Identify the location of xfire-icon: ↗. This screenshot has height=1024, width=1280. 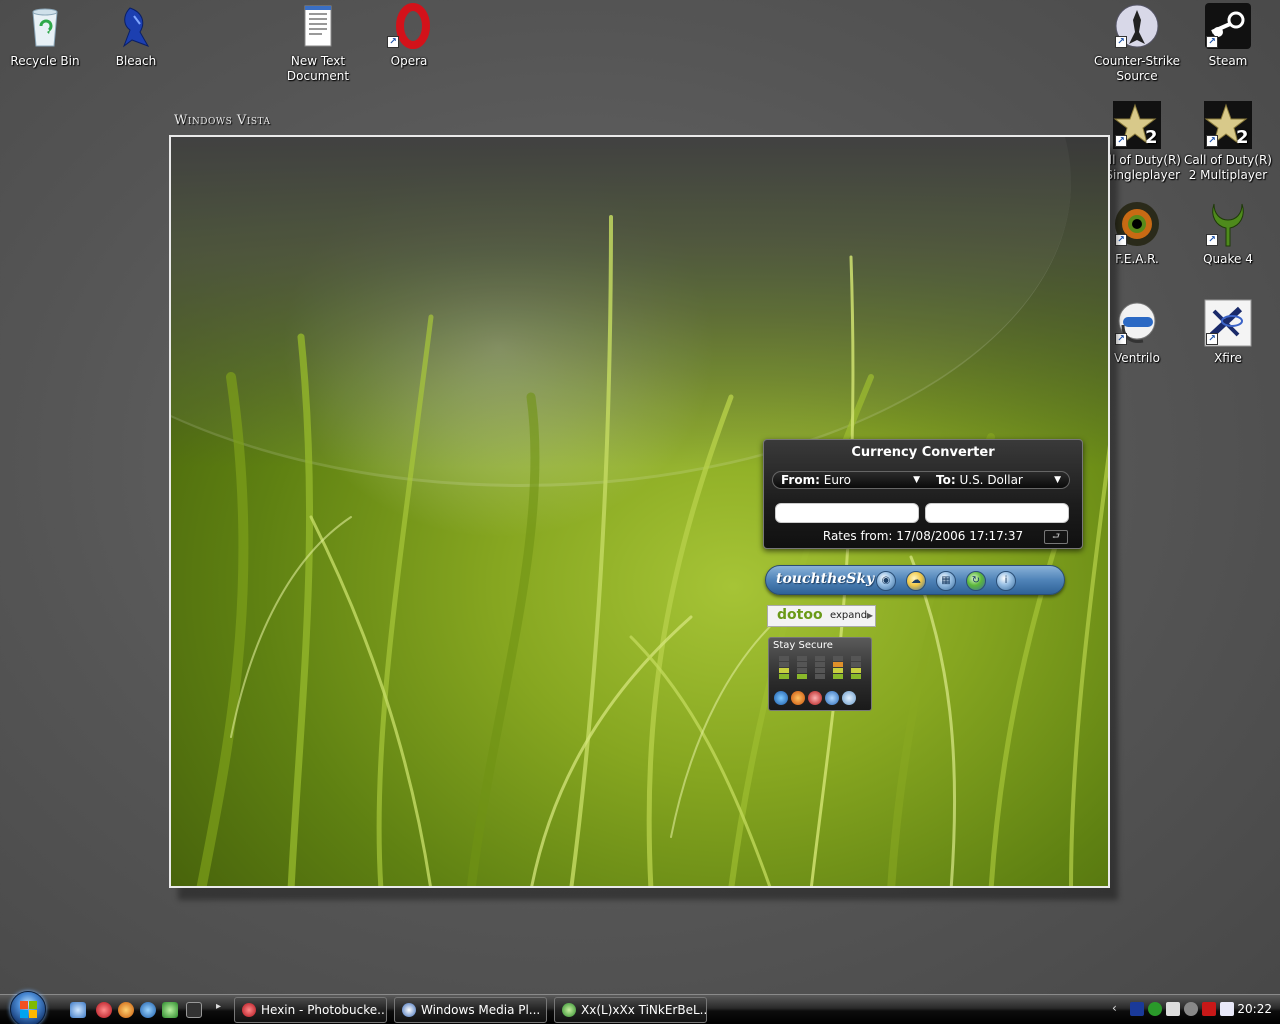
(1228, 323).